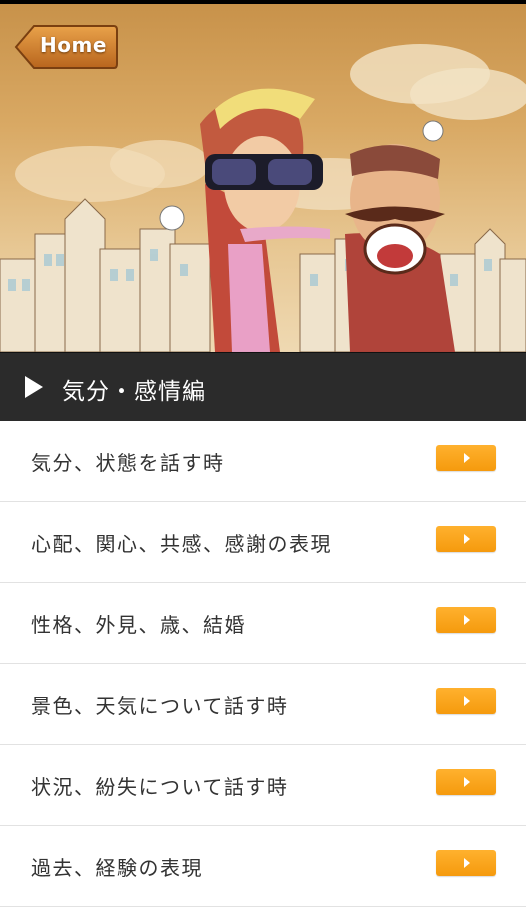 Image resolution: width=526 pixels, height=907 pixels. Describe the element at coordinates (34, 387) in the screenshot. I see `play-icon` at that location.